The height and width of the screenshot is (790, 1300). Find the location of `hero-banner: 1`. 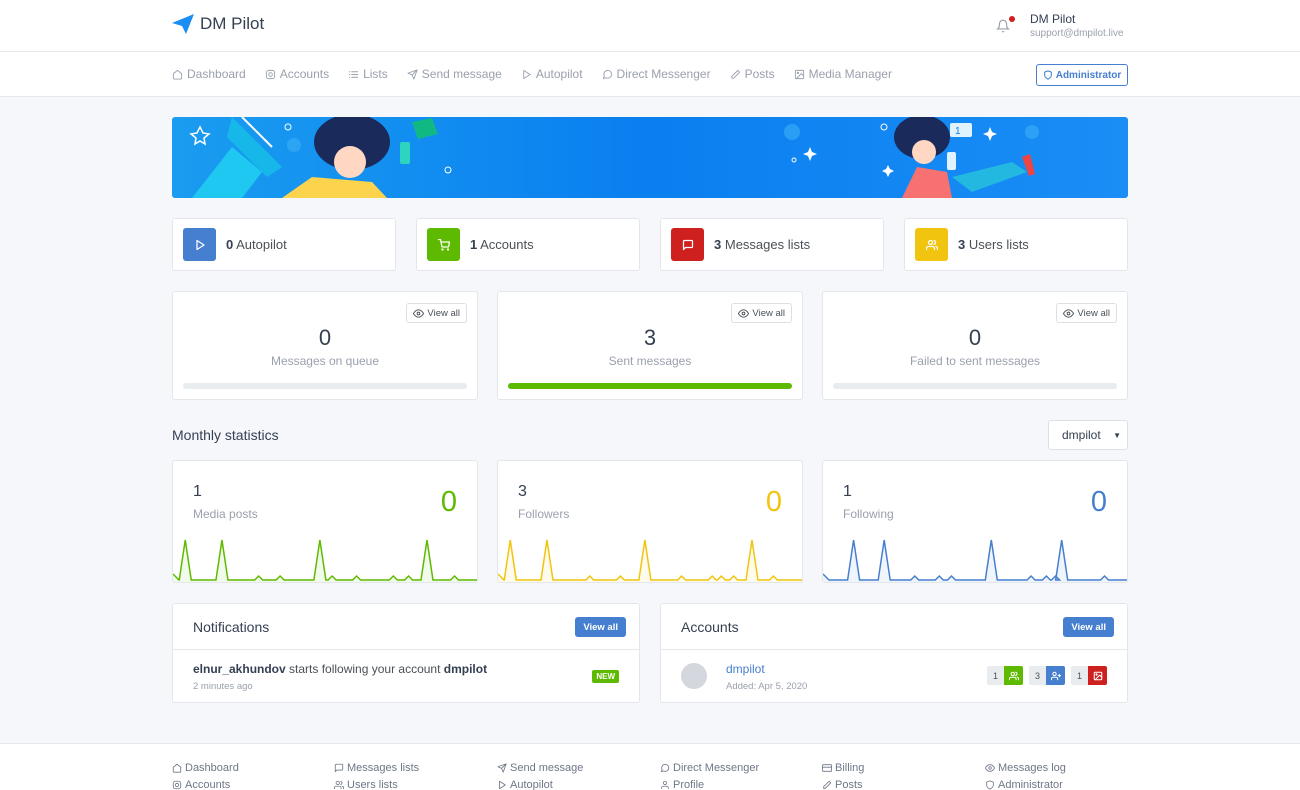

hero-banner: 1 is located at coordinates (650, 157).